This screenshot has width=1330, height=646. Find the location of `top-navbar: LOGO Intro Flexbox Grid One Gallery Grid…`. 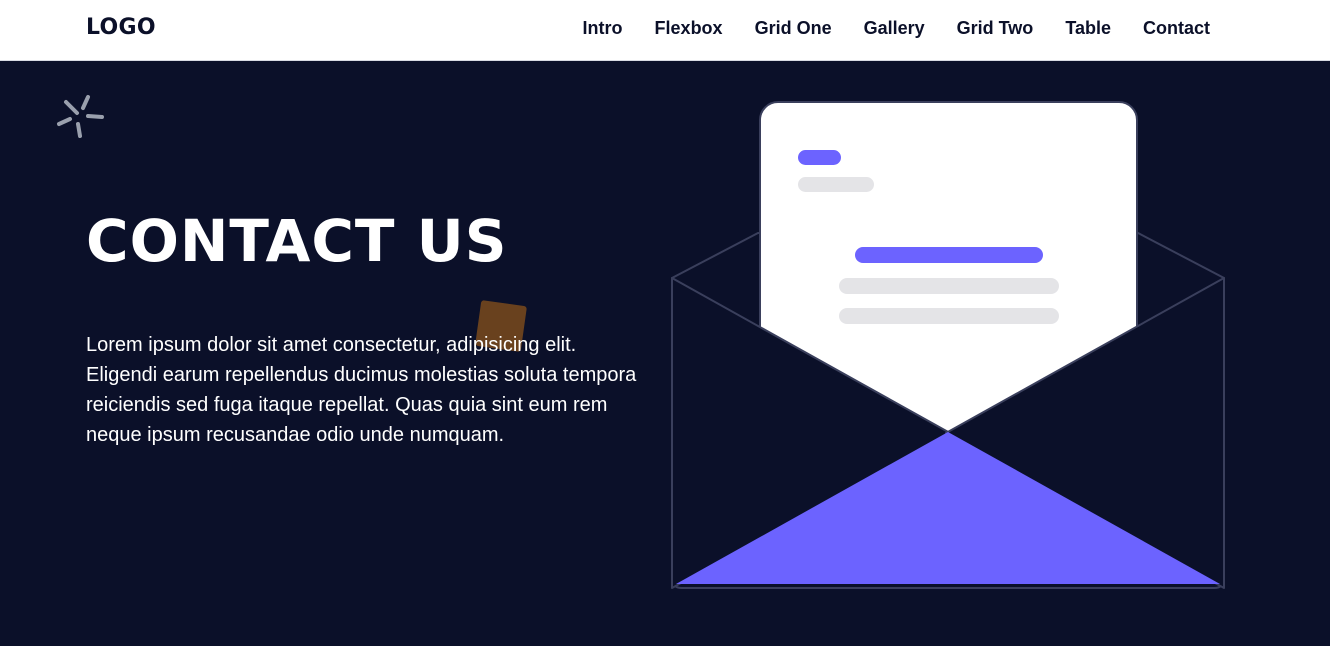

top-navbar: LOGO Intro Flexbox Grid One Gallery Grid… is located at coordinates (665, 30).